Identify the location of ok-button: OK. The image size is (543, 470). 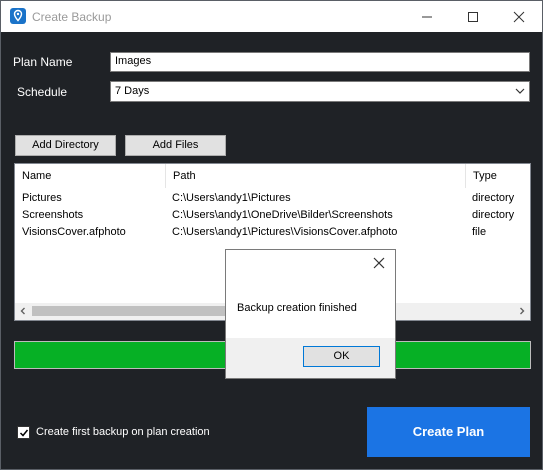
(341, 356).